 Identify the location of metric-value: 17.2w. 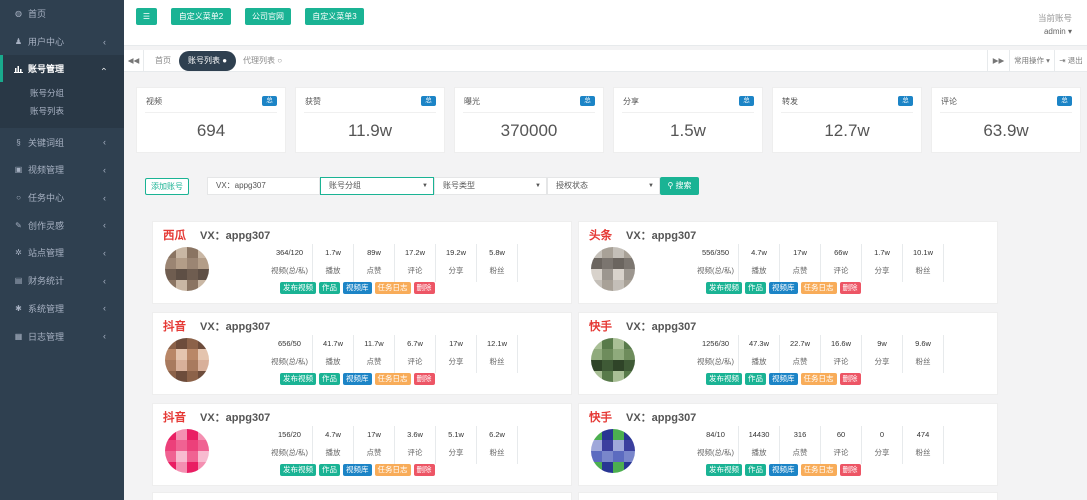
(414, 252).